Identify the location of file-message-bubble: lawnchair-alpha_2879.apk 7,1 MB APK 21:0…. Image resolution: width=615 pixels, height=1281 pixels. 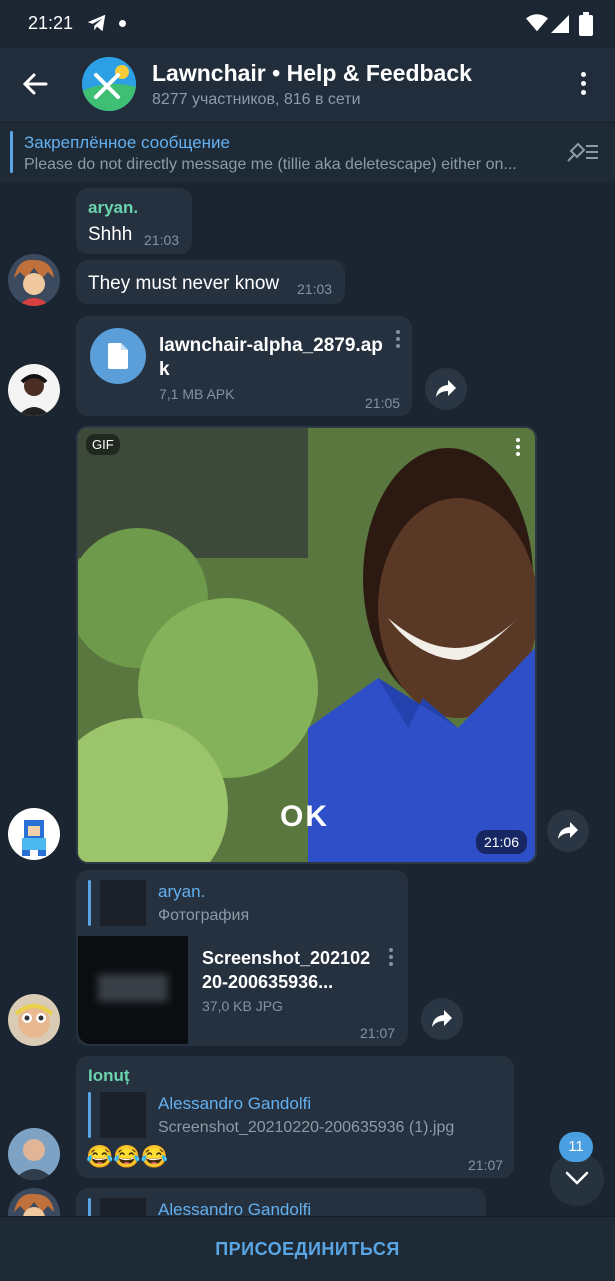
(244, 366).